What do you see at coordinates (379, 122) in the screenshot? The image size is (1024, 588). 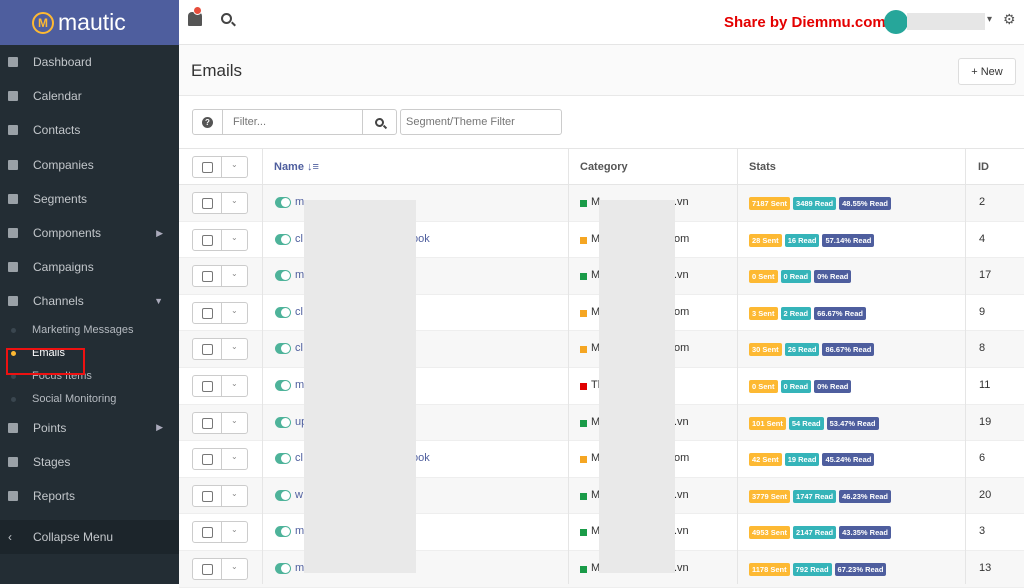 I see `filter-search-button` at bounding box center [379, 122].